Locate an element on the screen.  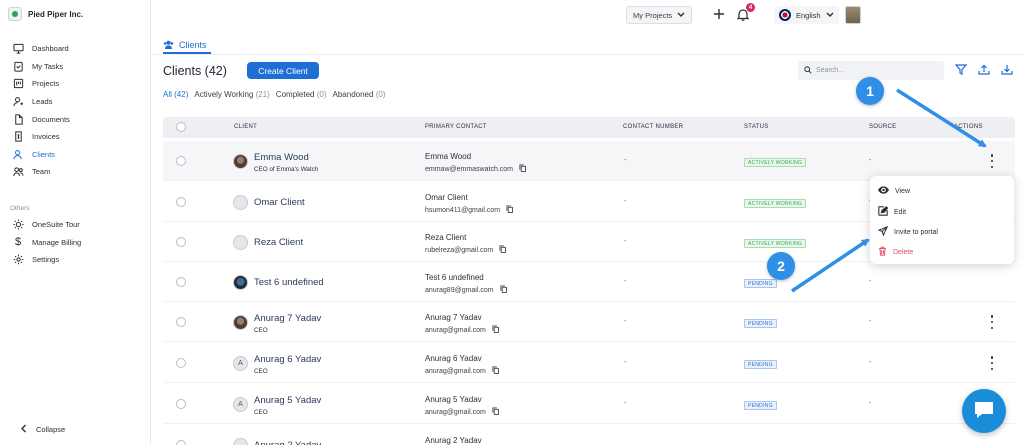
status-badge: ACTIVELY WORKING is located at coordinates (775, 203).